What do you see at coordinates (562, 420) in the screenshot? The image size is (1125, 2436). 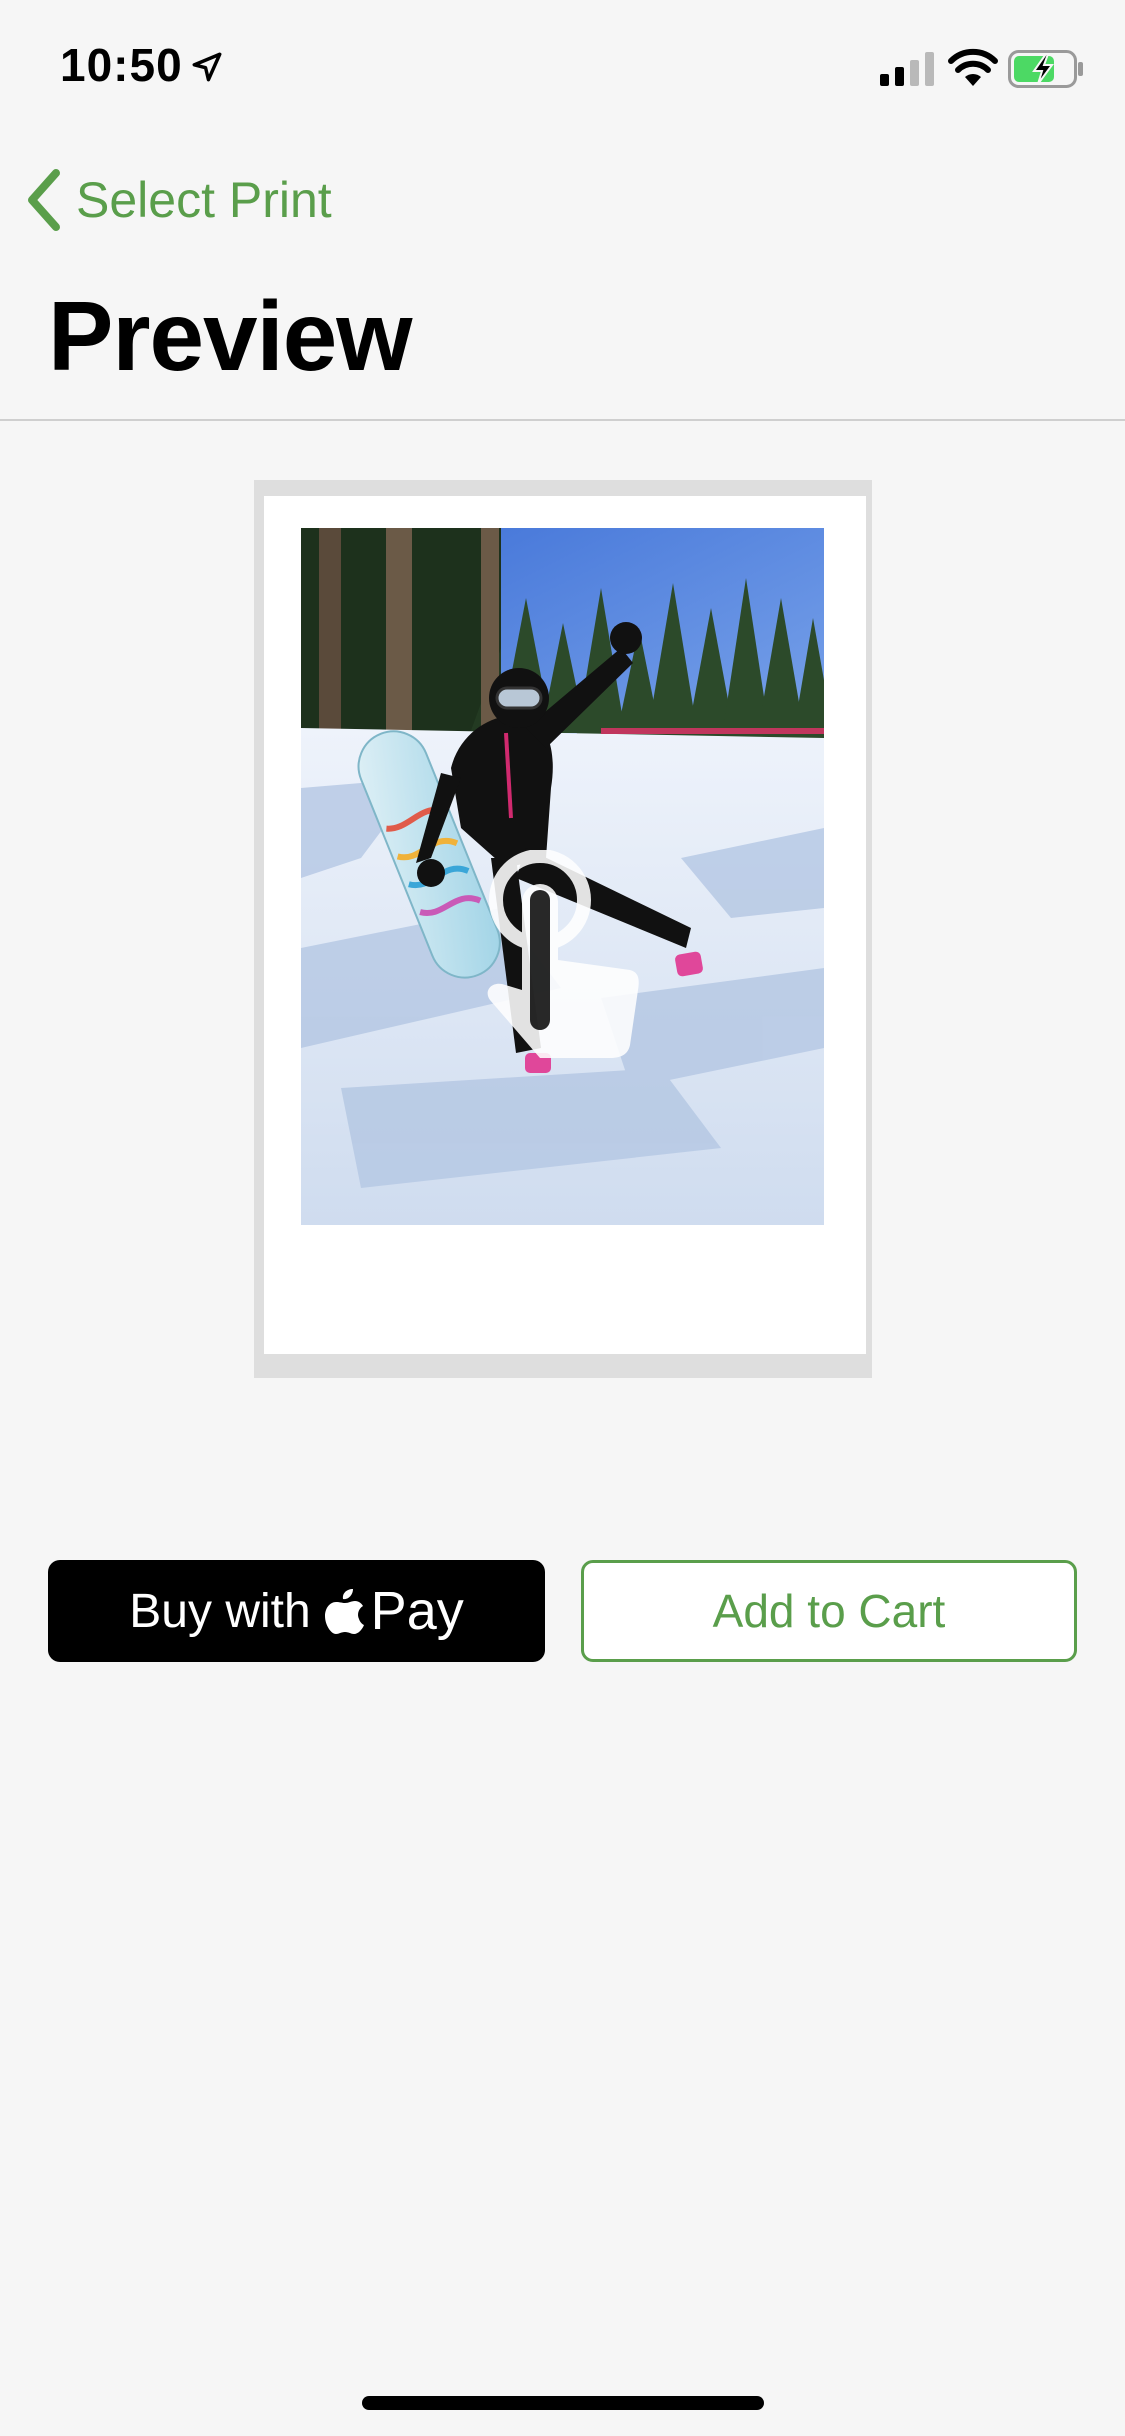 I see `nav-divider` at bounding box center [562, 420].